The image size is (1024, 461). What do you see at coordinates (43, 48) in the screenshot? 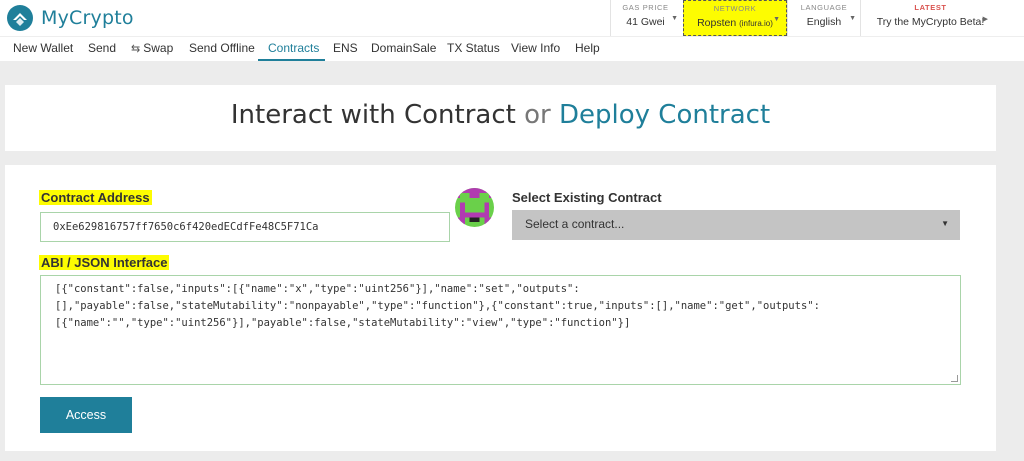
I see `nav-item-new-wallet: New Wallet` at bounding box center [43, 48].